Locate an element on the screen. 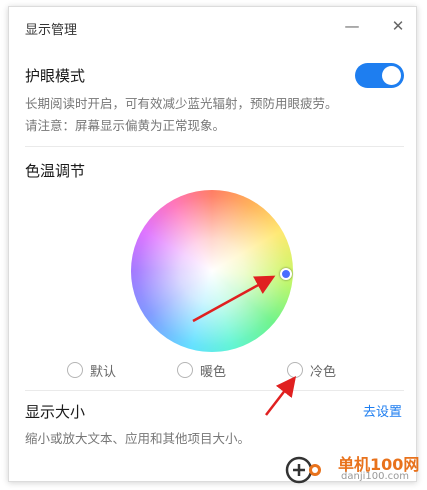 Image resolution: width=427 pixels, height=490 pixels. watermark-url: danji100.com is located at coordinates (375, 476).